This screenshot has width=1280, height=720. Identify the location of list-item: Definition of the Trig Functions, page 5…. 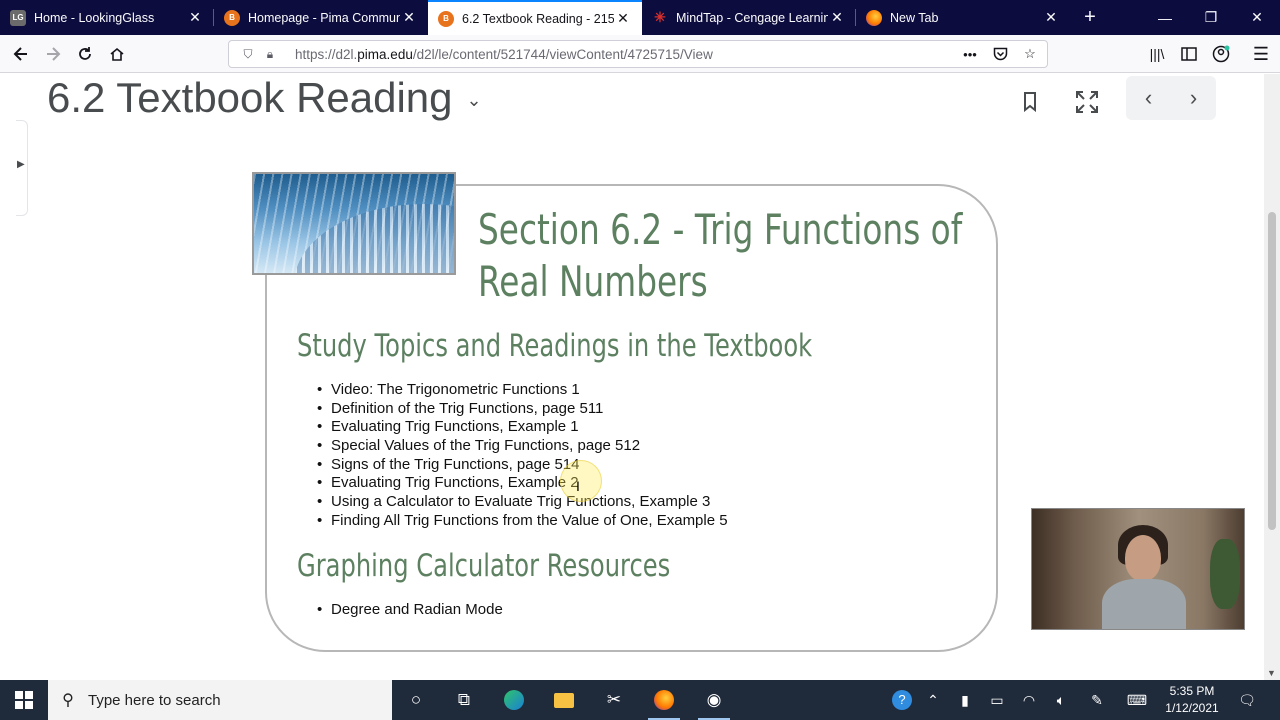
(522, 409).